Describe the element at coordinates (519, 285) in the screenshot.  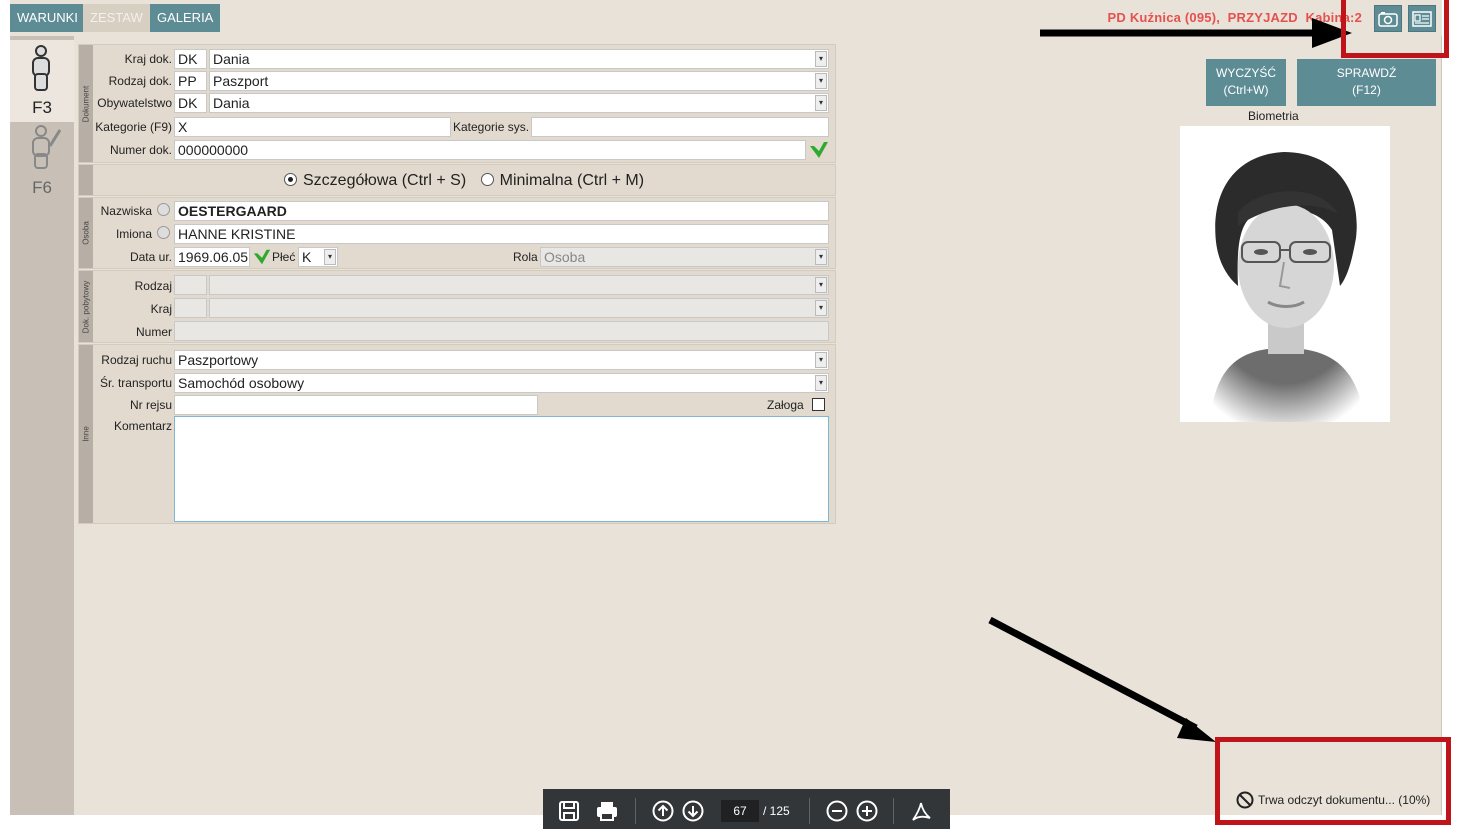
I see `rodzaj-select: ▾` at that location.